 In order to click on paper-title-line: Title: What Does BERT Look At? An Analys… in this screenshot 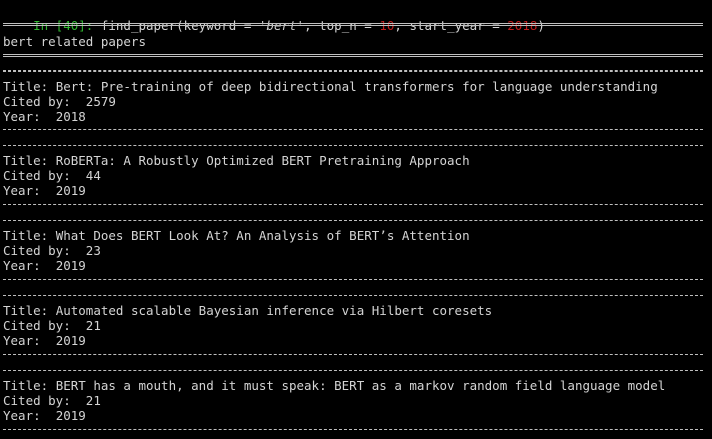, I will do `click(236, 235)`.